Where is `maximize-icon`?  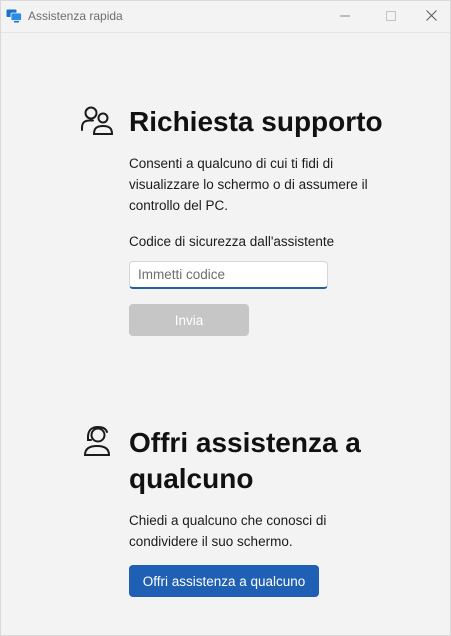 maximize-icon is located at coordinates (391, 17).